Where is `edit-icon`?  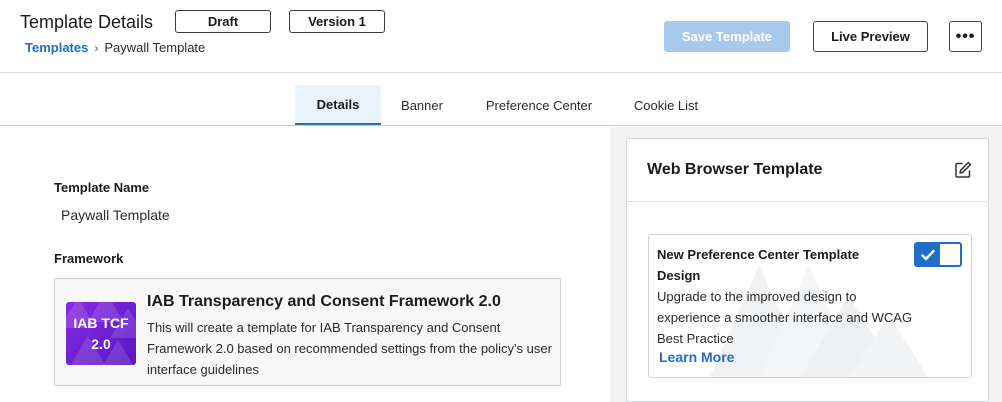 edit-icon is located at coordinates (963, 170).